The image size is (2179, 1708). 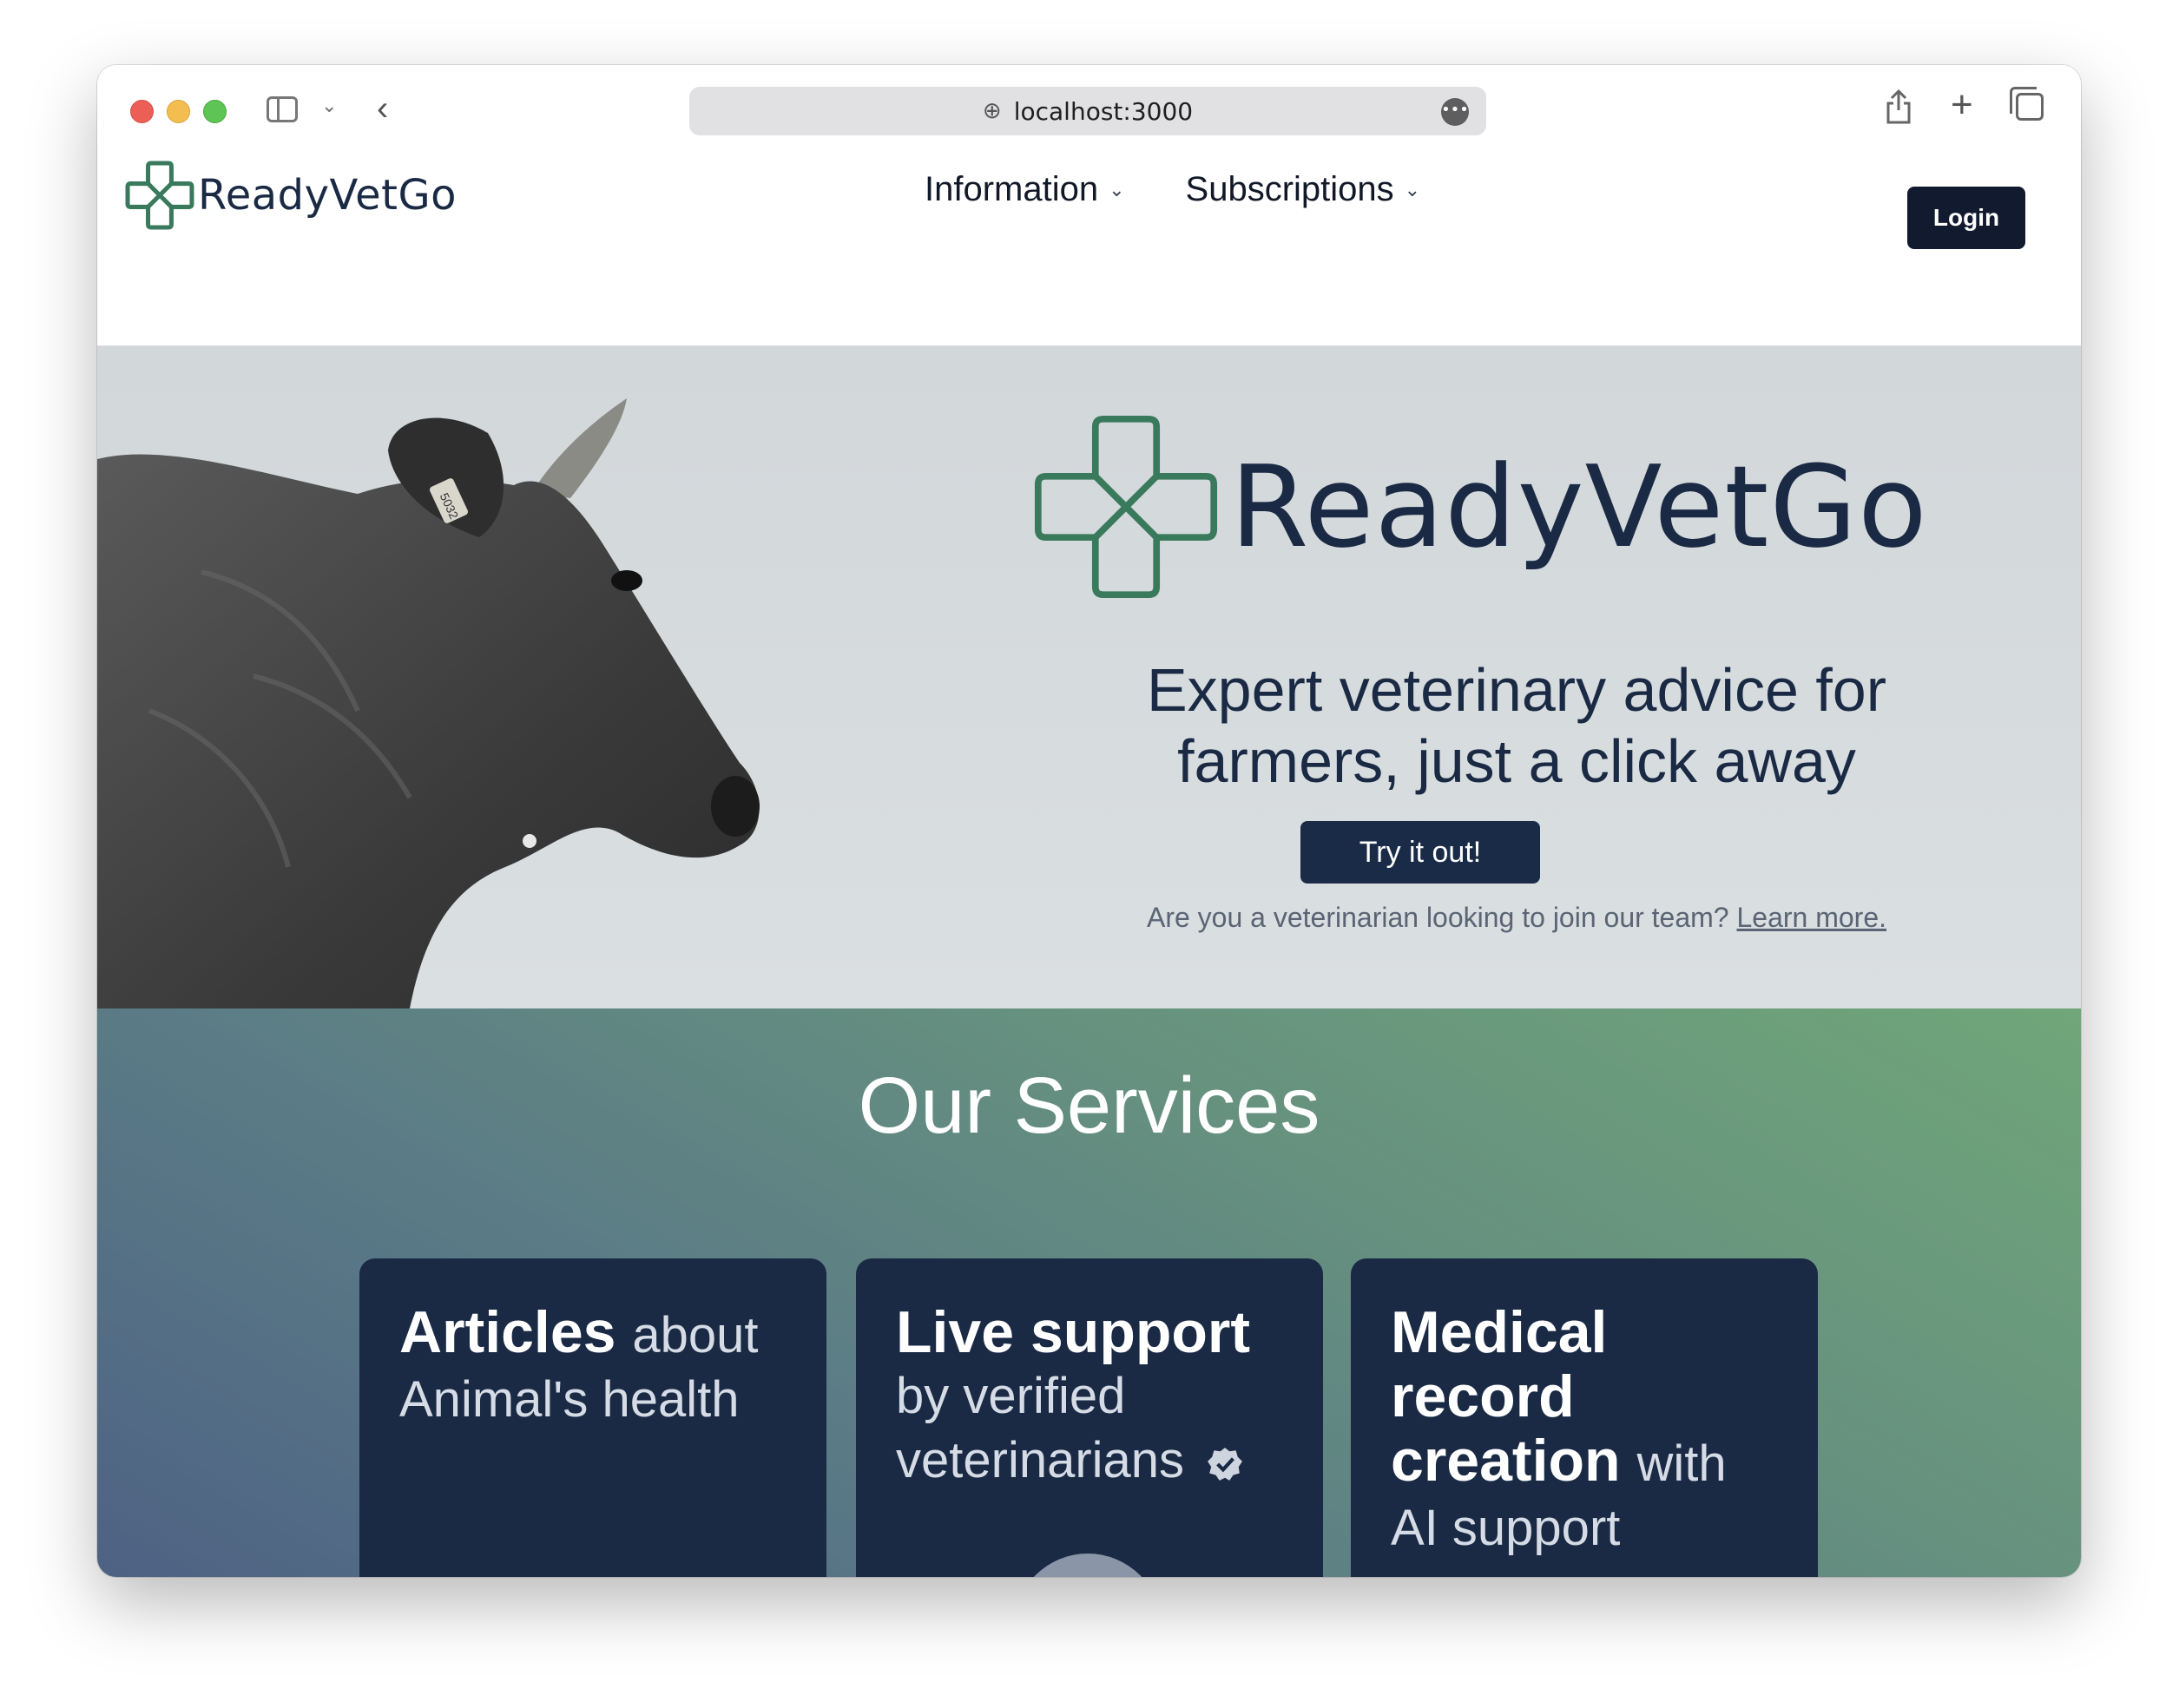 What do you see at coordinates (1962, 105) in the screenshot?
I see `plus-icon: +` at bounding box center [1962, 105].